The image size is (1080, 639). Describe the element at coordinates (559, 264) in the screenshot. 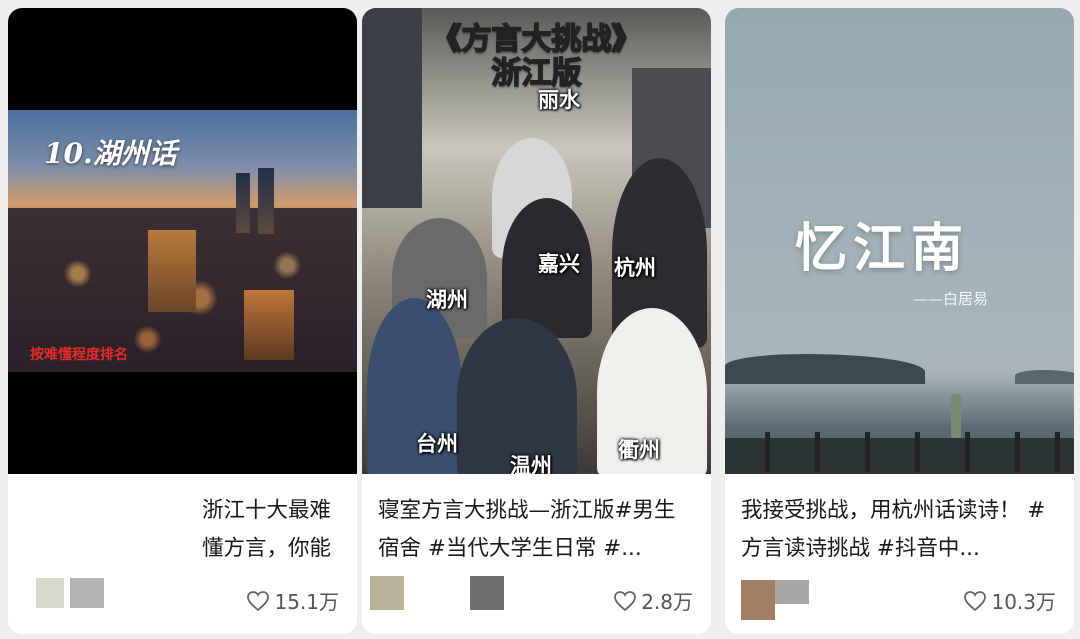

I see `label-jiaxing: 嘉兴` at that location.